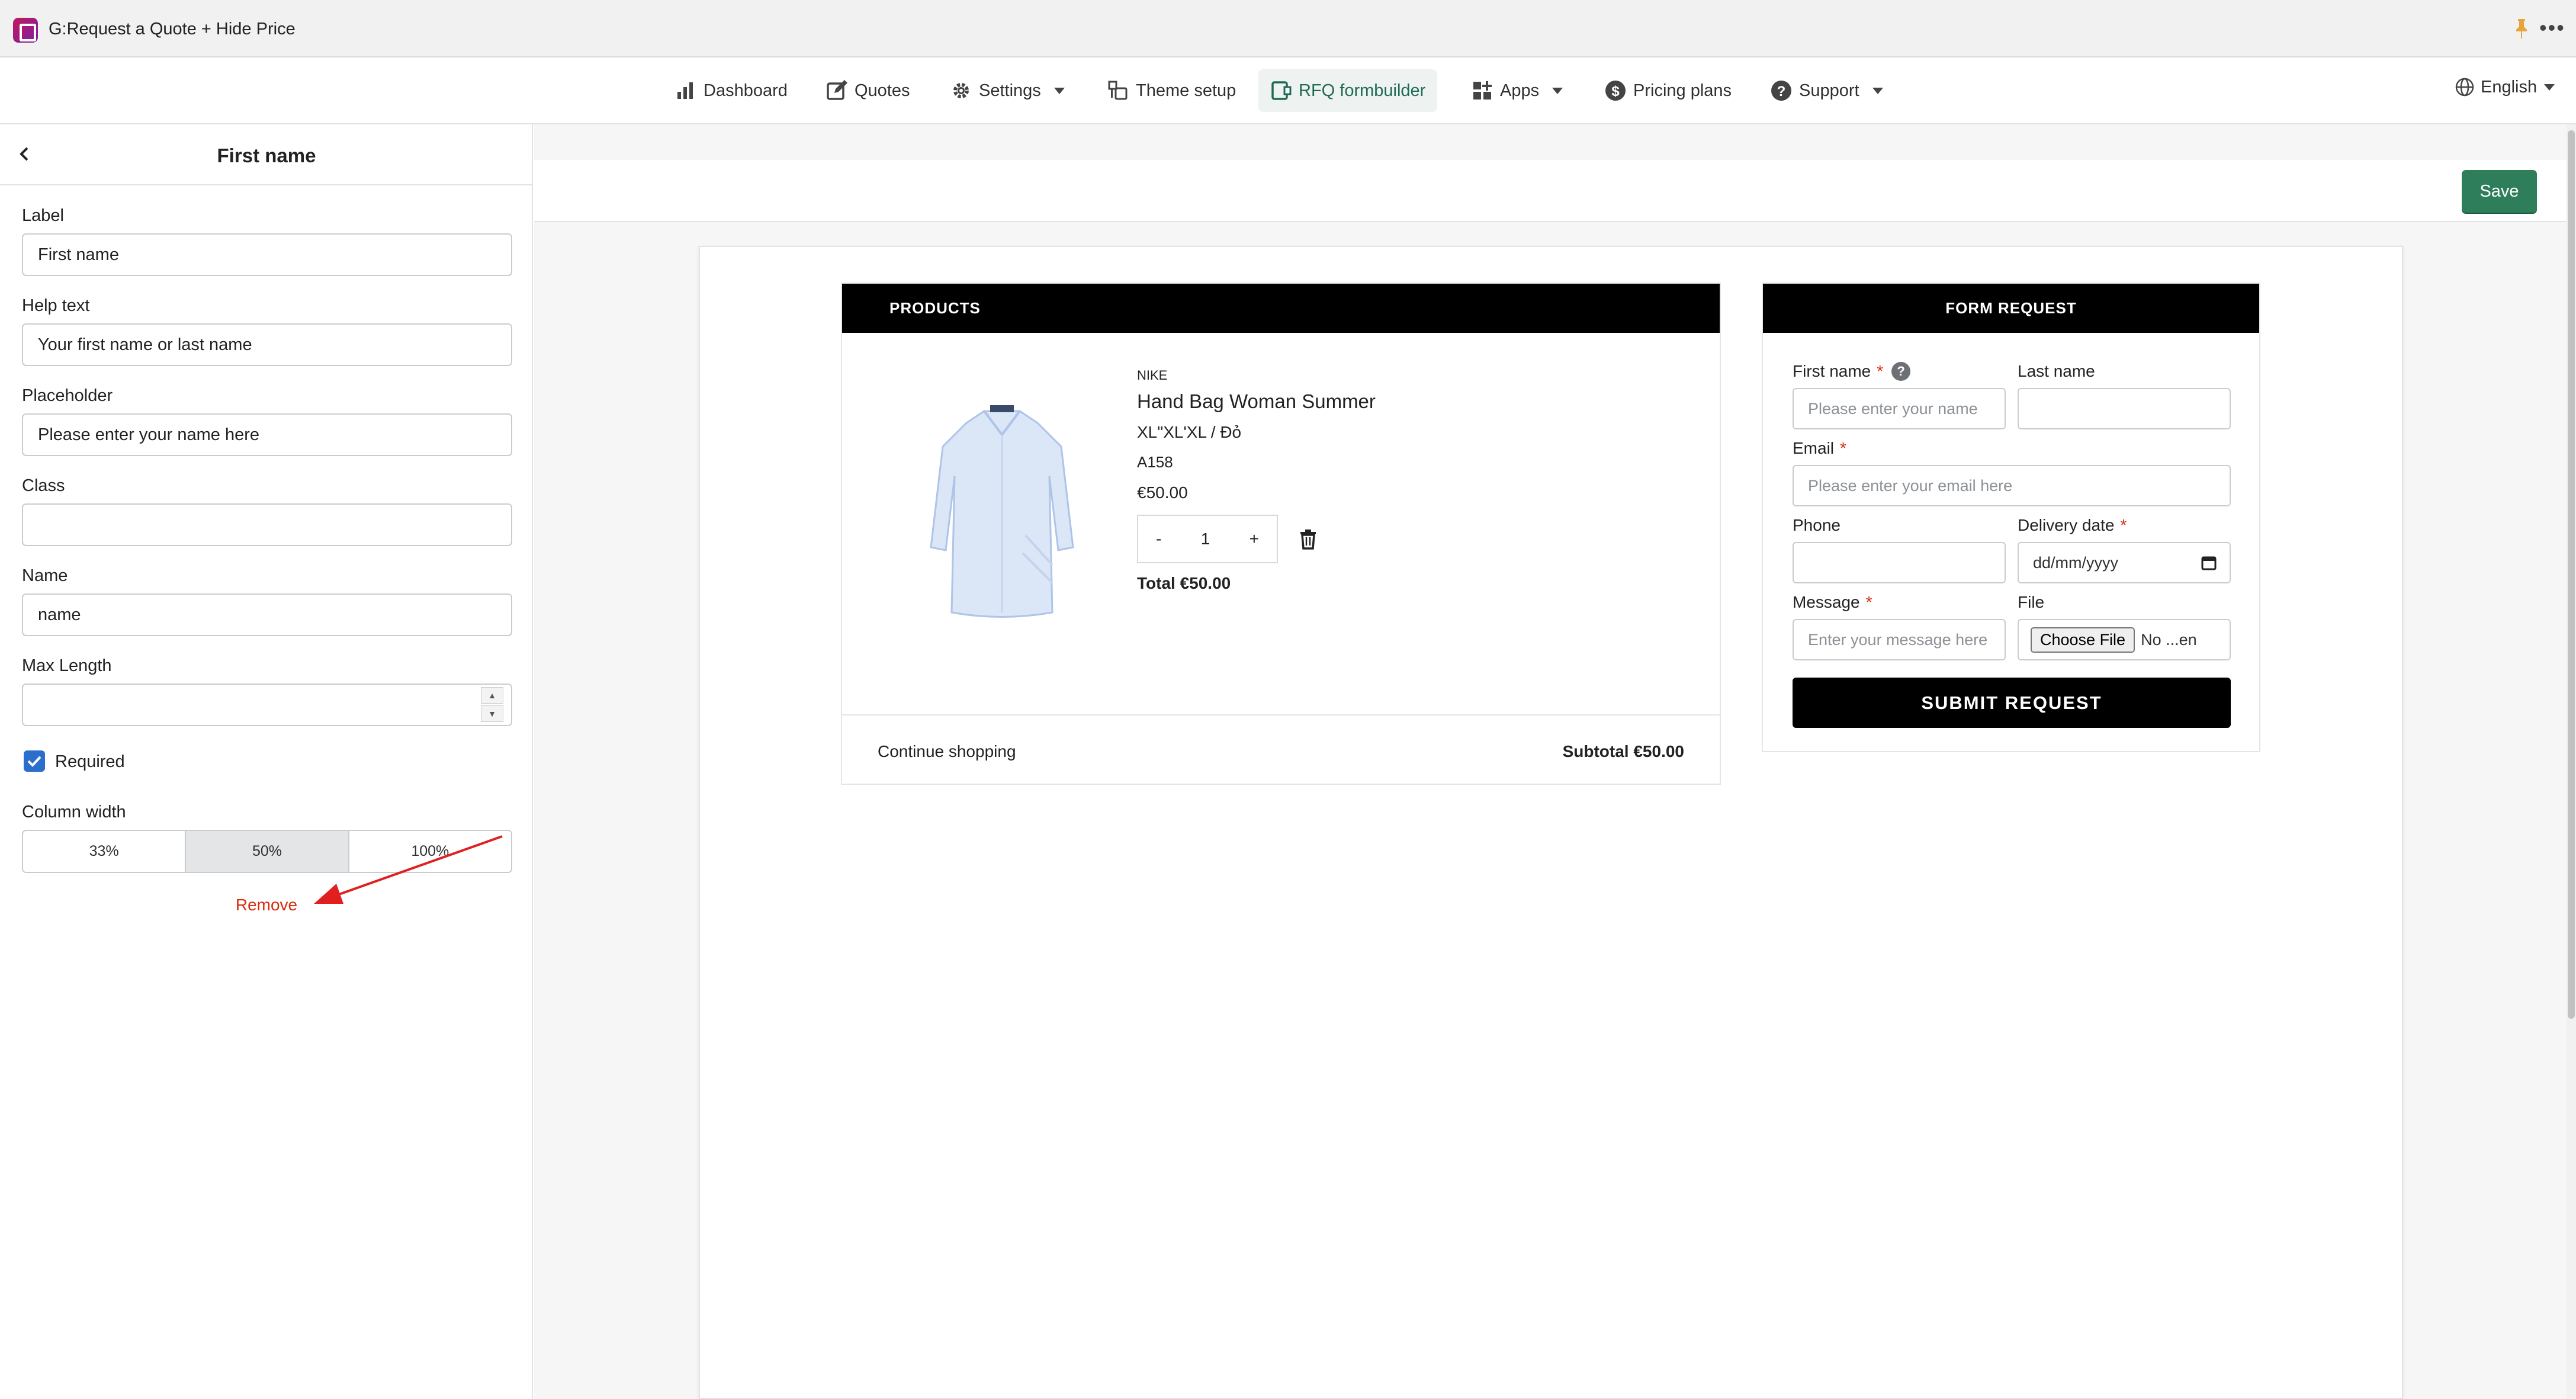 The width and height of the screenshot is (2576, 1399). What do you see at coordinates (267, 345) in the screenshot?
I see `help-text-input` at bounding box center [267, 345].